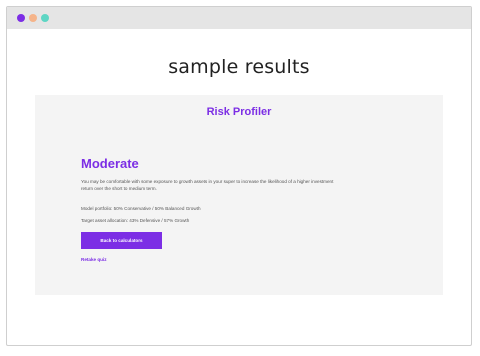 The height and width of the screenshot is (356, 480). Describe the element at coordinates (94, 259) in the screenshot. I see `retake-quiz-link: Retake quiz` at that location.